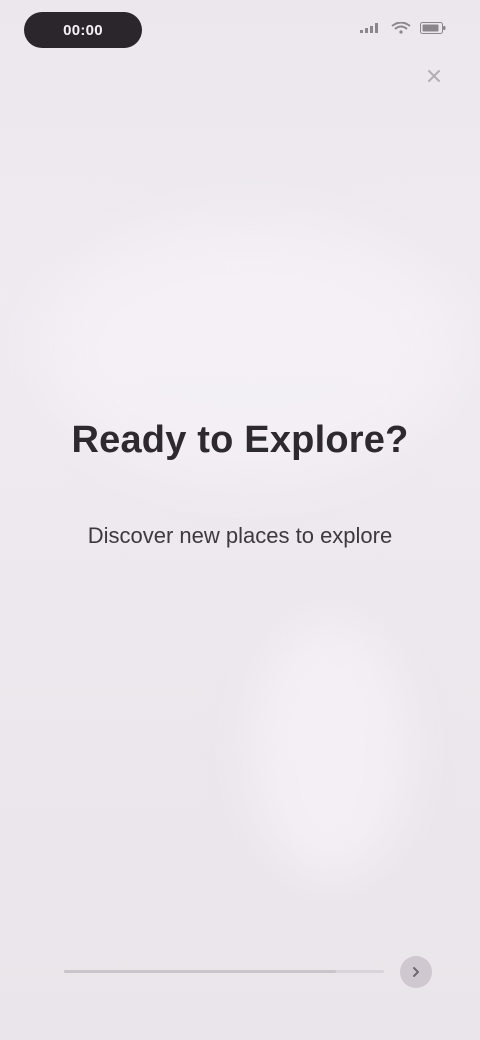 Image resolution: width=480 pixels, height=1040 pixels. I want to click on close-button, so click(434, 76).